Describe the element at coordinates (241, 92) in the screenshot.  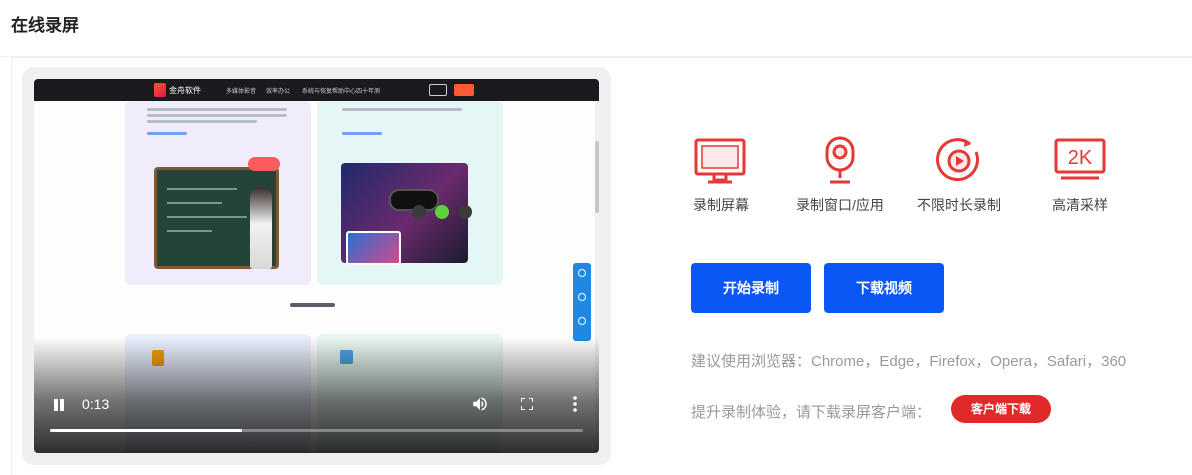
I see `preview-nav-item: 多媒体影音` at that location.